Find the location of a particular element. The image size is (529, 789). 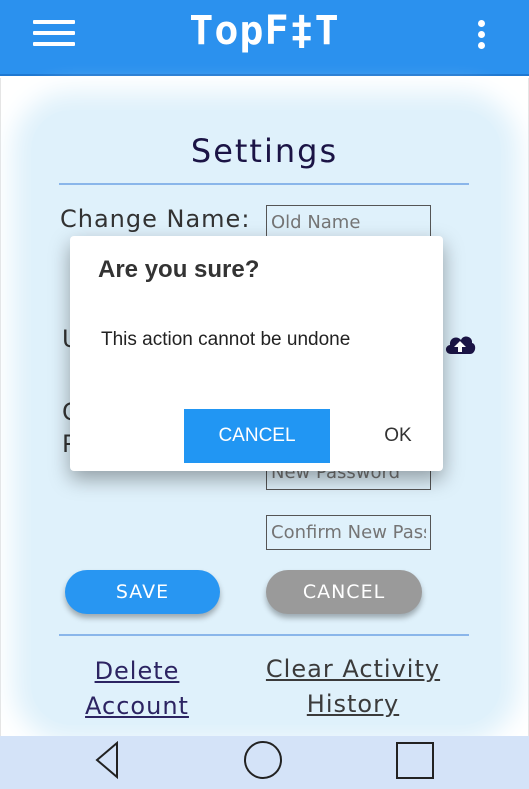

back-triangle-icon is located at coordinates (107, 761).